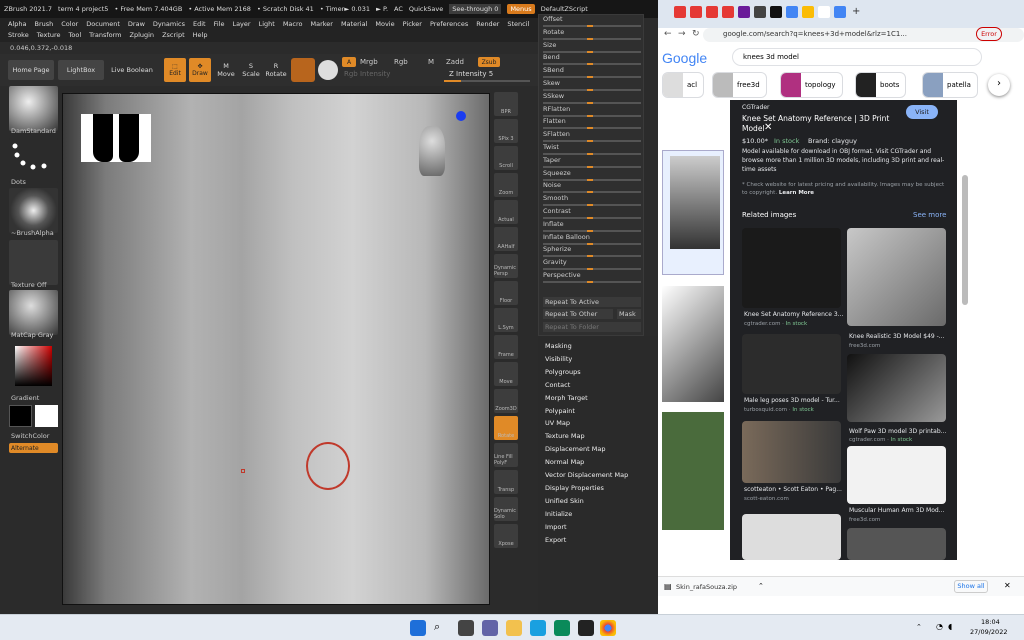 The width and height of the screenshot is (1024, 640). I want to click on orientation-head-icon, so click(432, 151).